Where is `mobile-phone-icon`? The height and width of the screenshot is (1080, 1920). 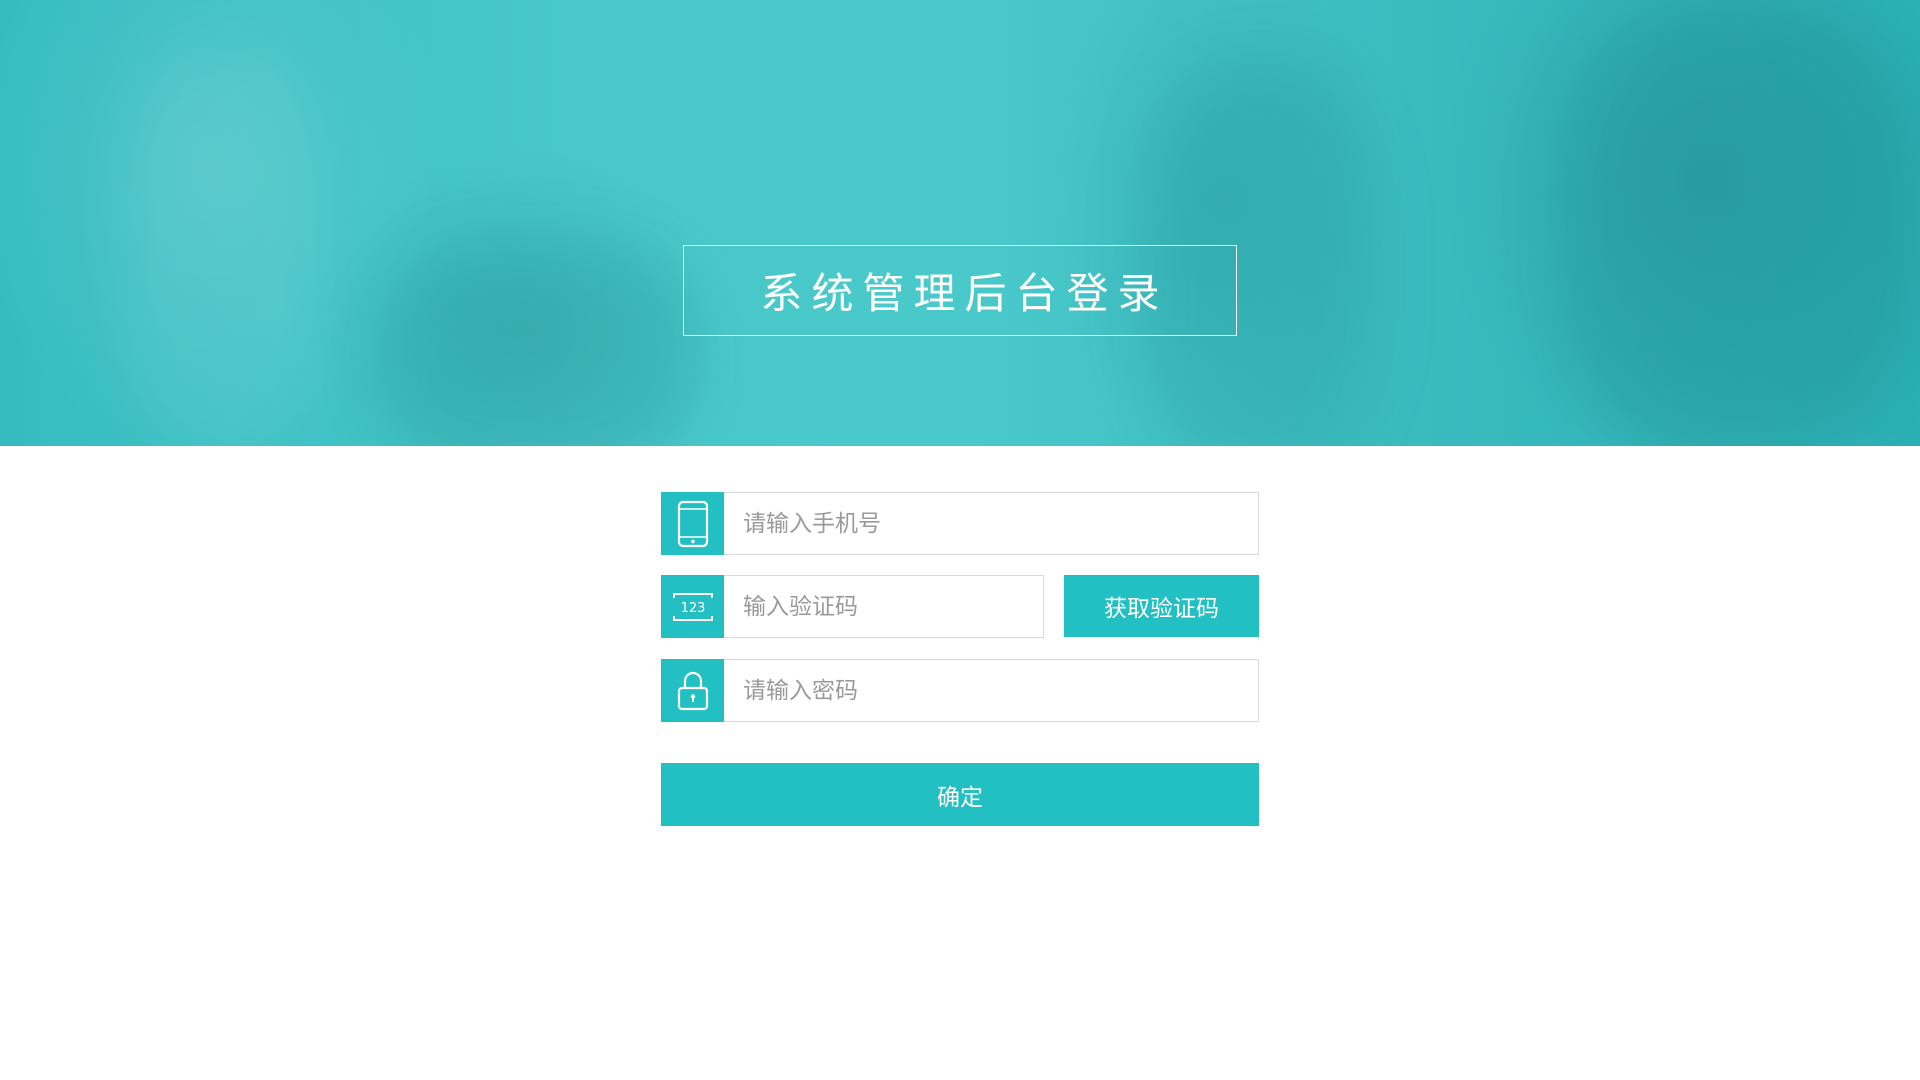
mobile-phone-icon is located at coordinates (692, 523).